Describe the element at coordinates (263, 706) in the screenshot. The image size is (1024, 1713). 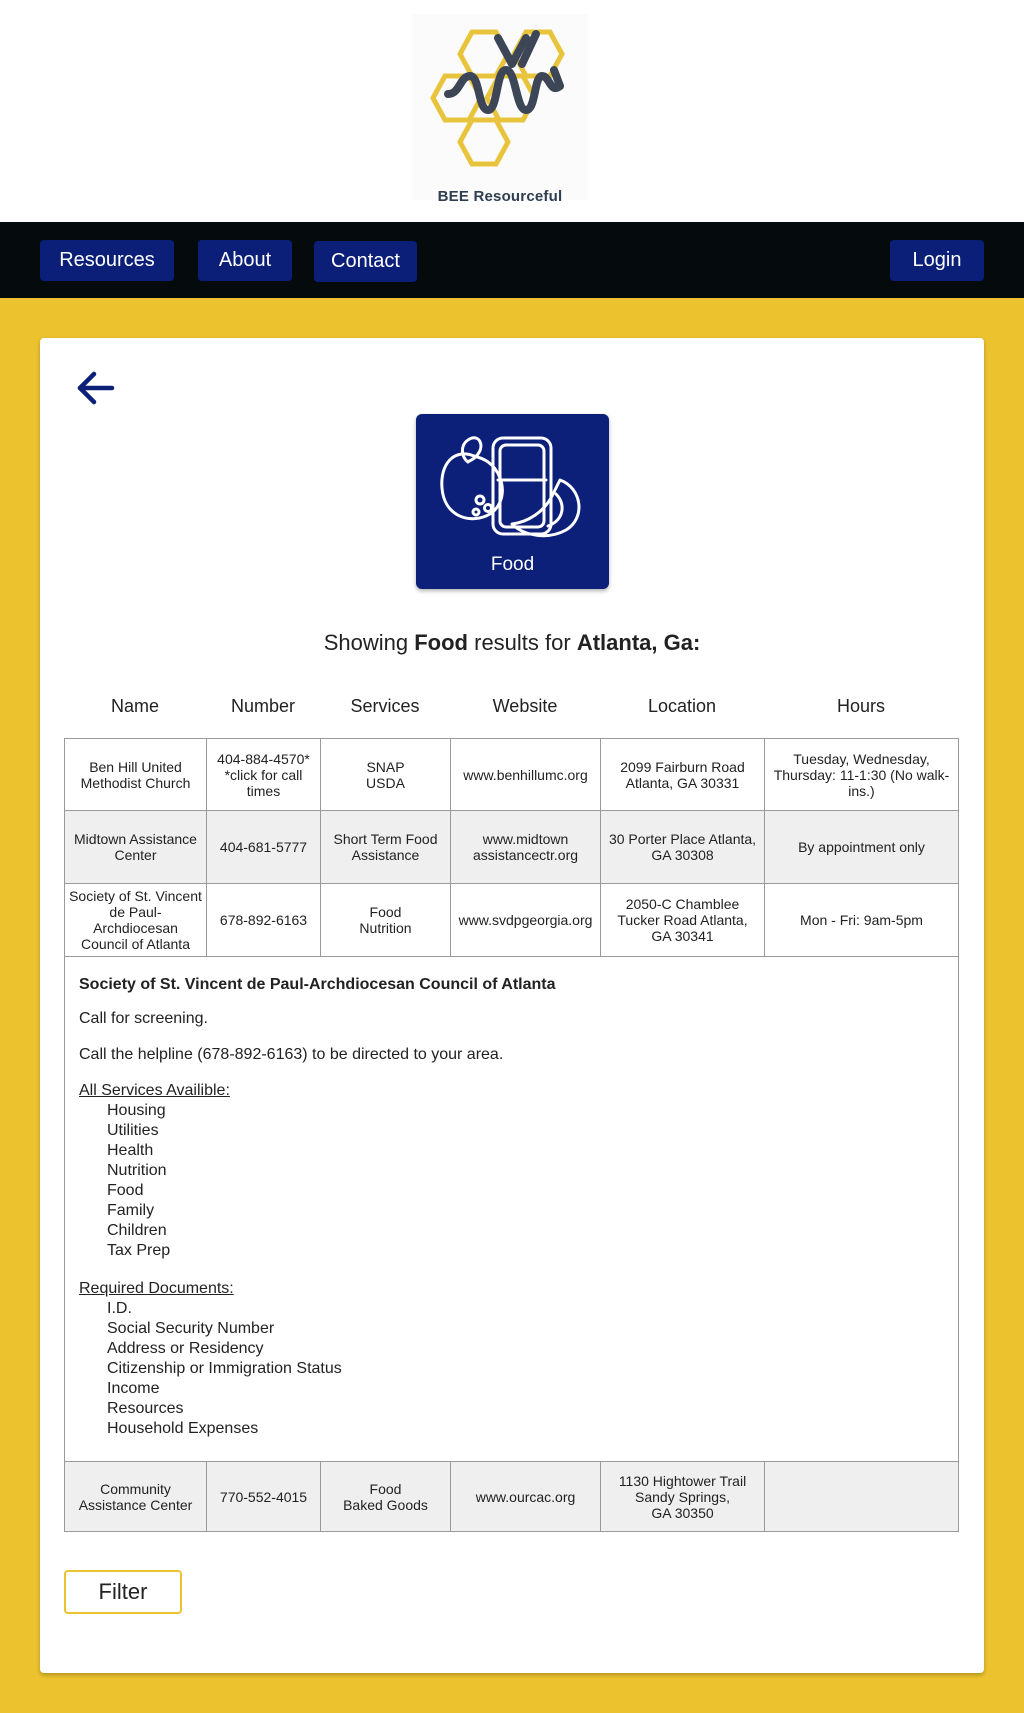
I see `column-header-number: Number` at that location.